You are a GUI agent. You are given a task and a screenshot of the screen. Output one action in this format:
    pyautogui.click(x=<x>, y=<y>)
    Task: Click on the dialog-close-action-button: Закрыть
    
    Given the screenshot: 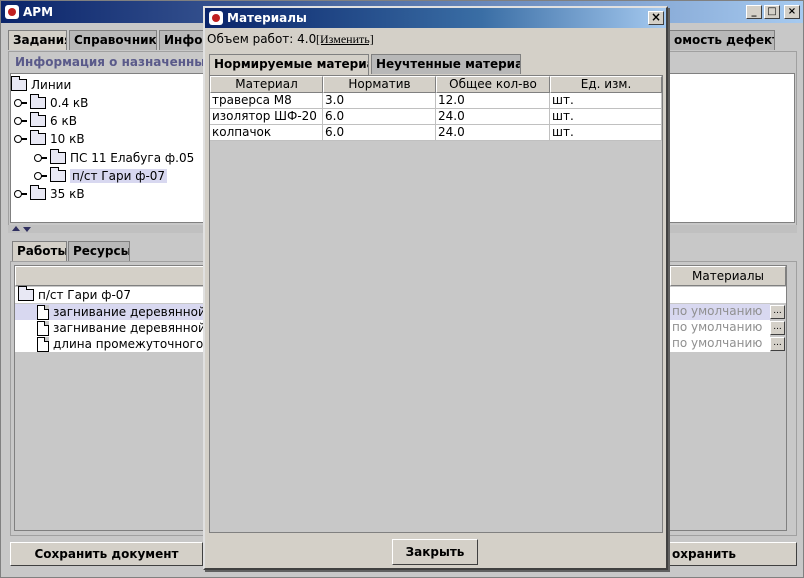 What is the action you would take?
    pyautogui.click(x=435, y=552)
    